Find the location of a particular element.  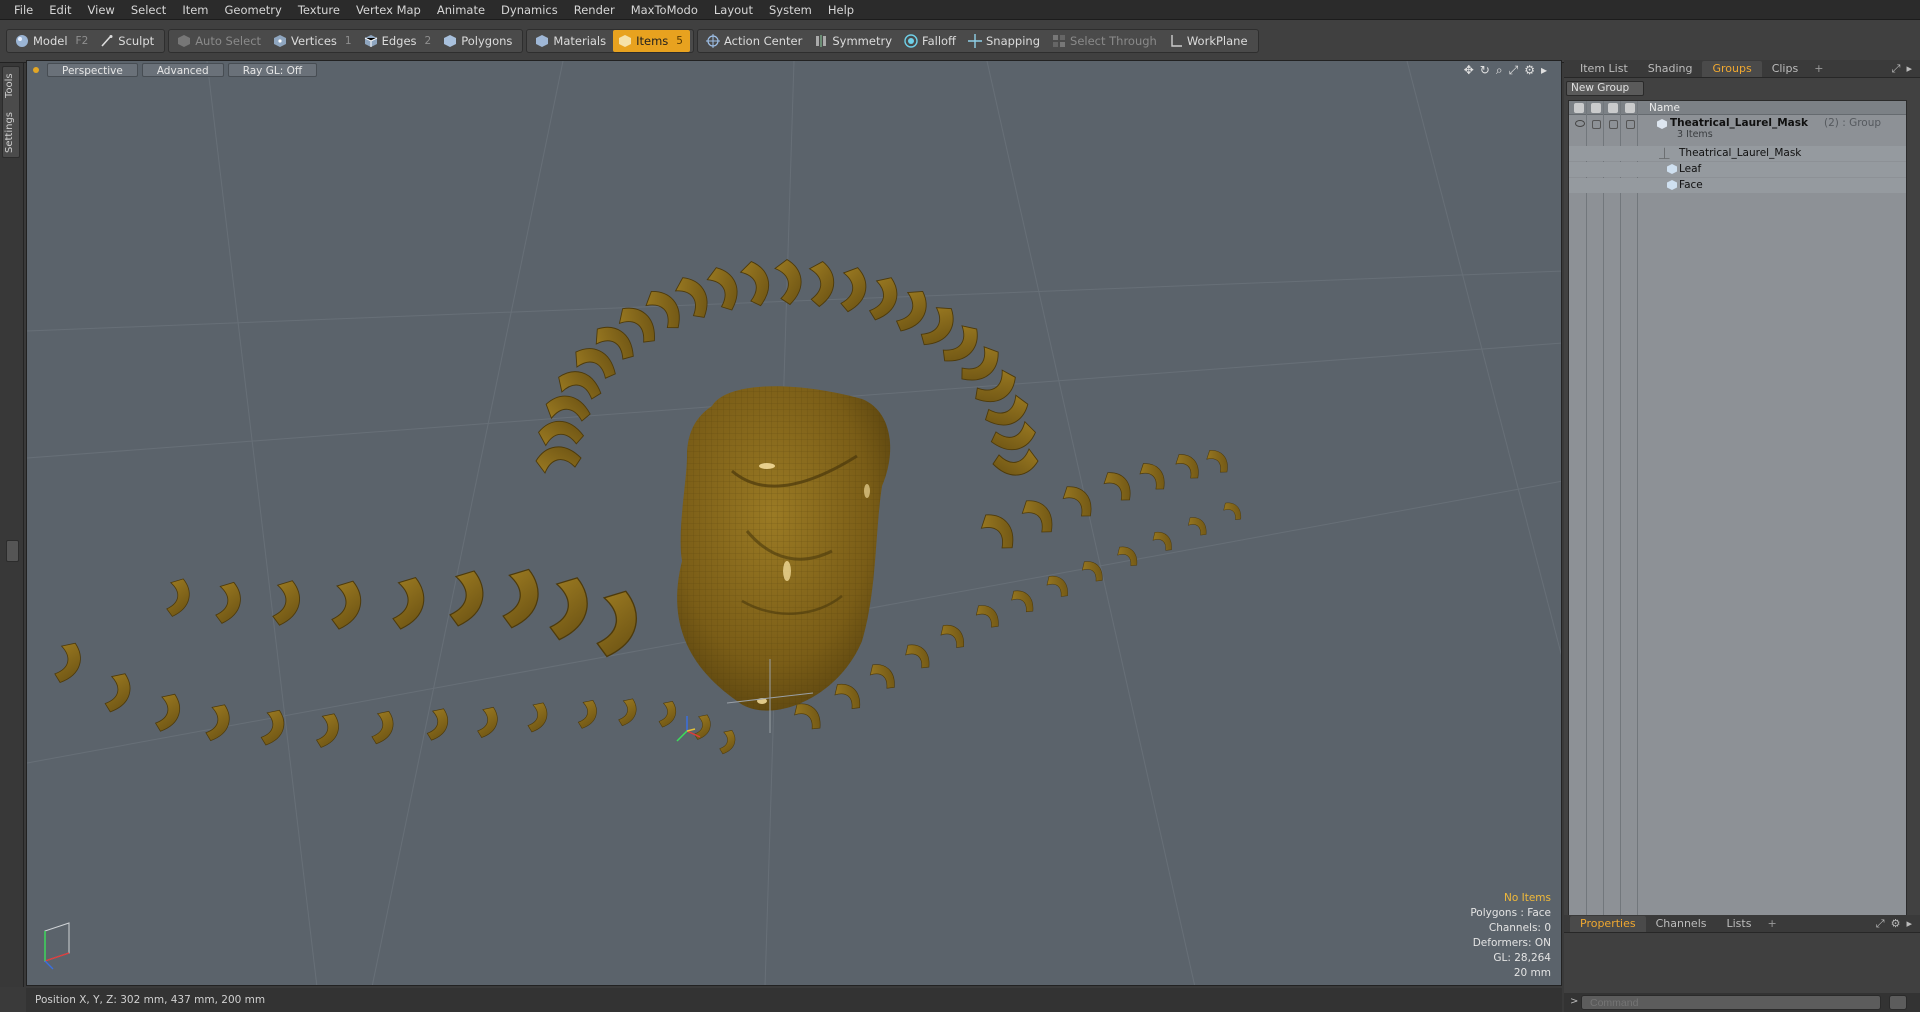

raygl-dropdown: Ray GL: Off is located at coordinates (272, 70).